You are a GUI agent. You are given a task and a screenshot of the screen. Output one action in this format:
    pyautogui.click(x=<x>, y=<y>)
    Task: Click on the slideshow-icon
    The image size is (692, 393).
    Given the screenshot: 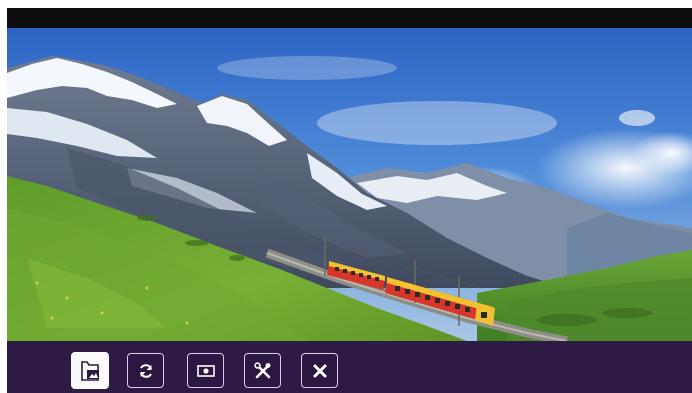 What is the action you would take?
    pyautogui.click(x=206, y=371)
    